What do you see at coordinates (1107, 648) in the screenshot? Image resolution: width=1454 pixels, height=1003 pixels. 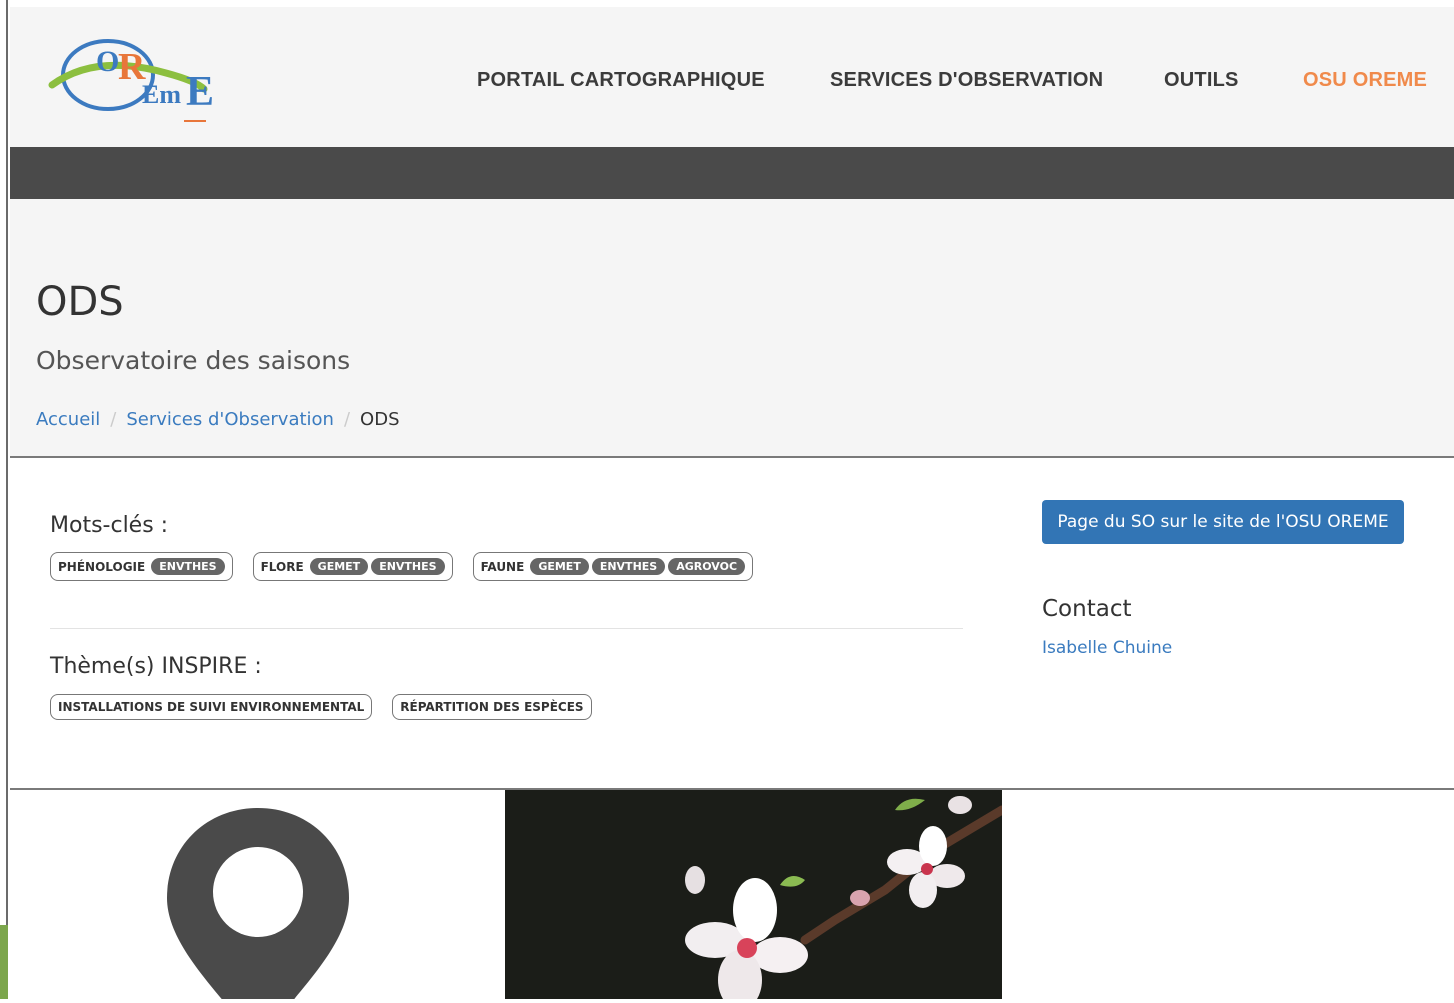 I see `contact-link: Isabelle Chuine` at bounding box center [1107, 648].